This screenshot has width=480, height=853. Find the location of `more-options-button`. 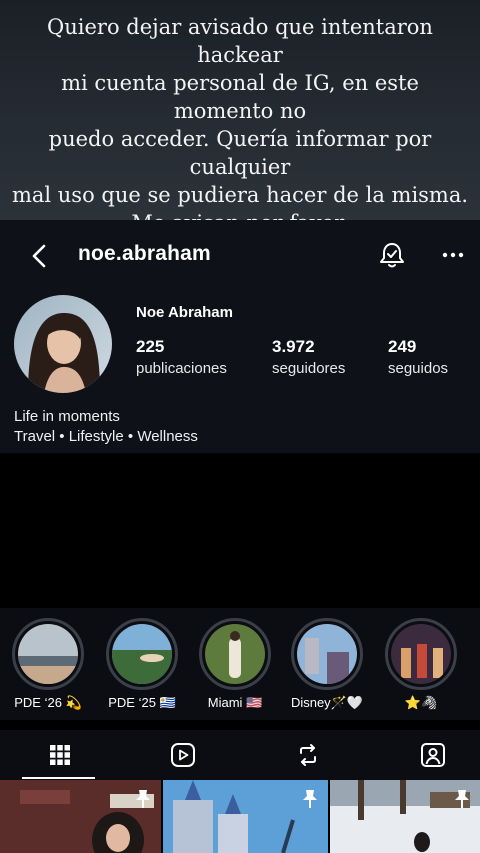

more-options-button is located at coordinates (453, 255).